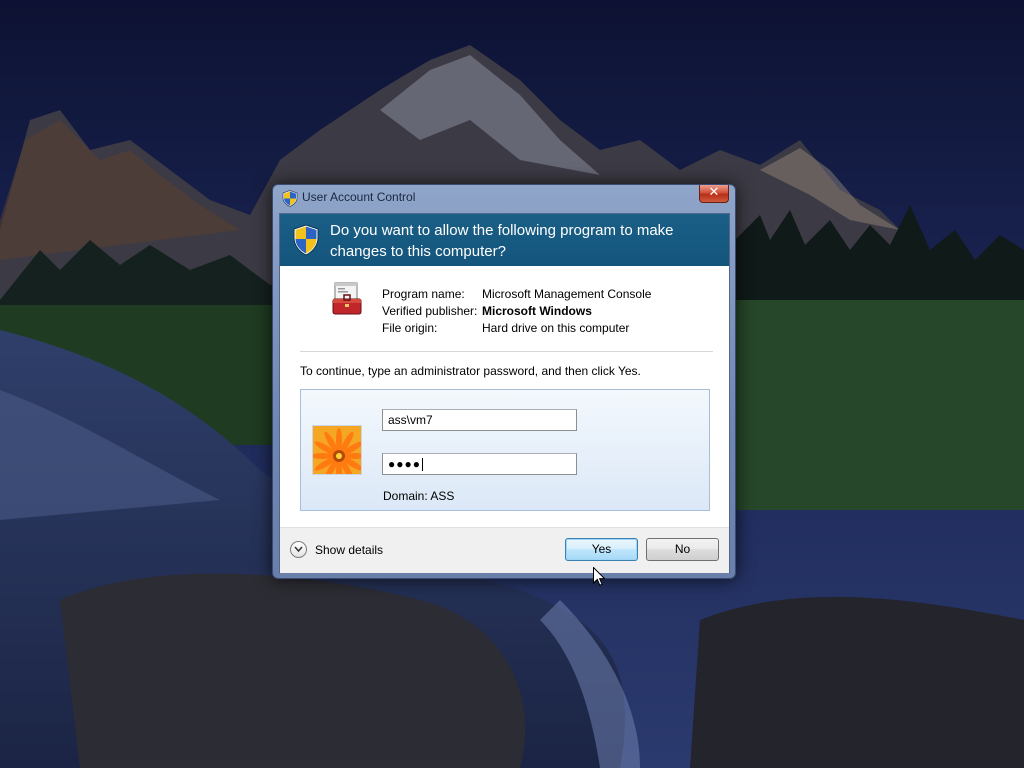  I want to click on user-avatar, so click(337, 450).